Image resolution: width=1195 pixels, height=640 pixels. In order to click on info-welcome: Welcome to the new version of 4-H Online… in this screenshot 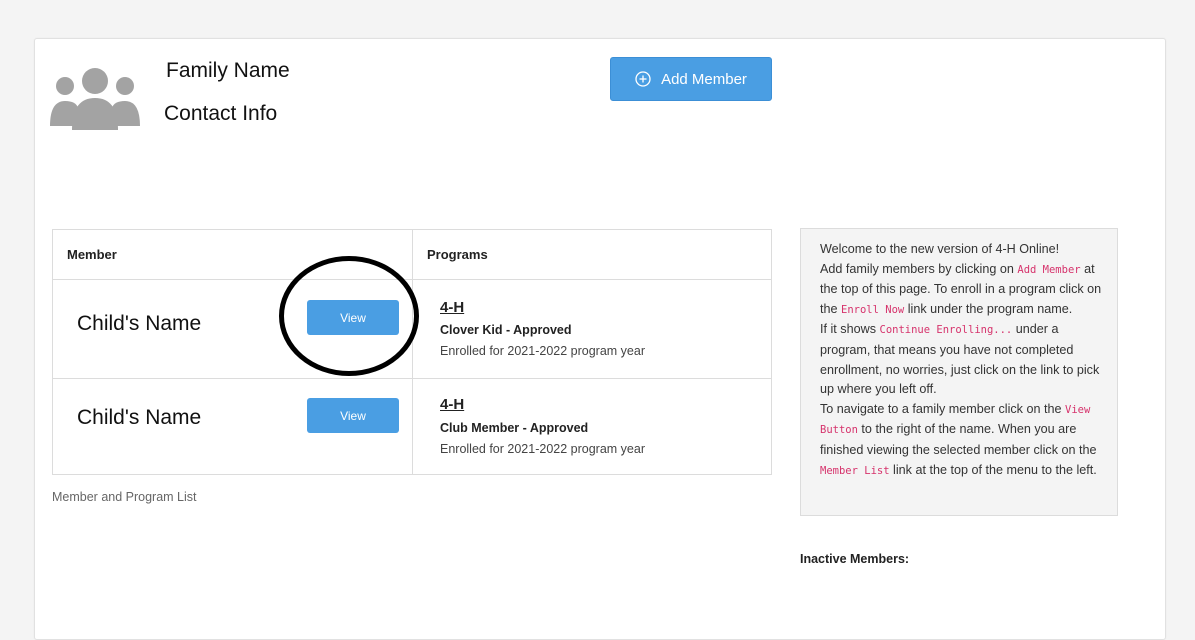, I will do `click(940, 249)`.